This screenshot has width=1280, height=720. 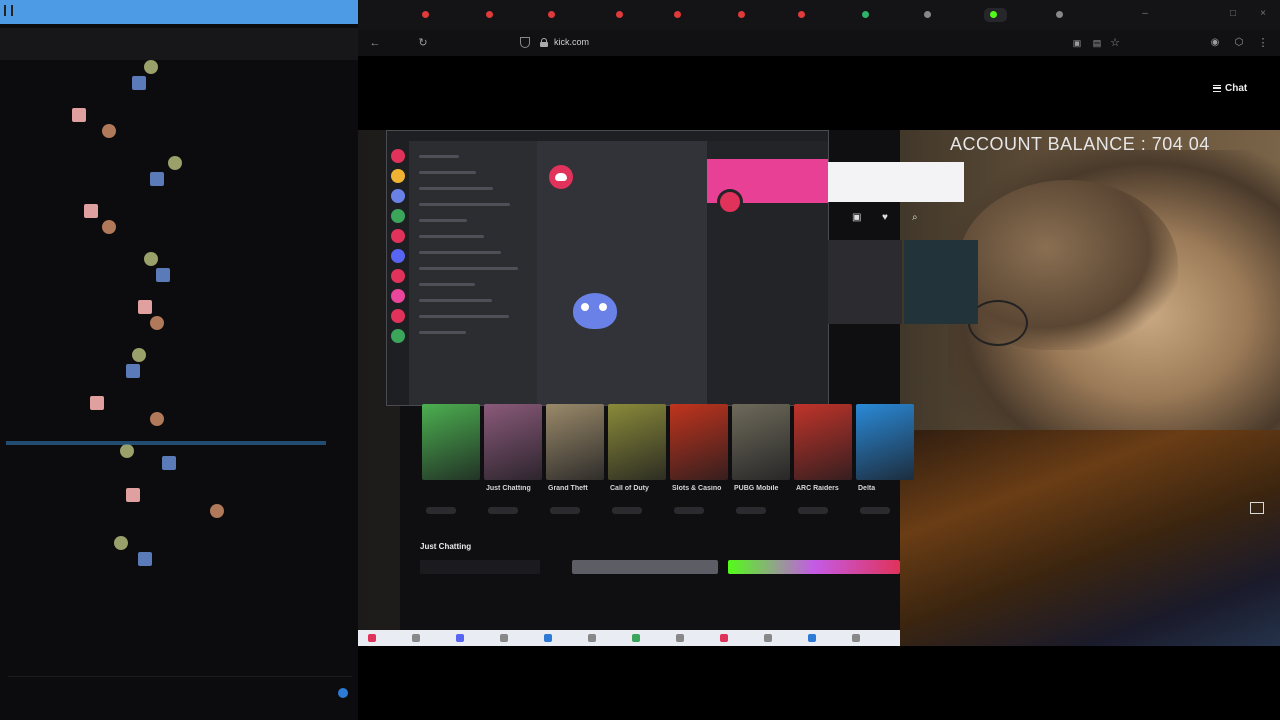 I want to click on bookmark-star-icon: ☆, so click(x=1115, y=43).